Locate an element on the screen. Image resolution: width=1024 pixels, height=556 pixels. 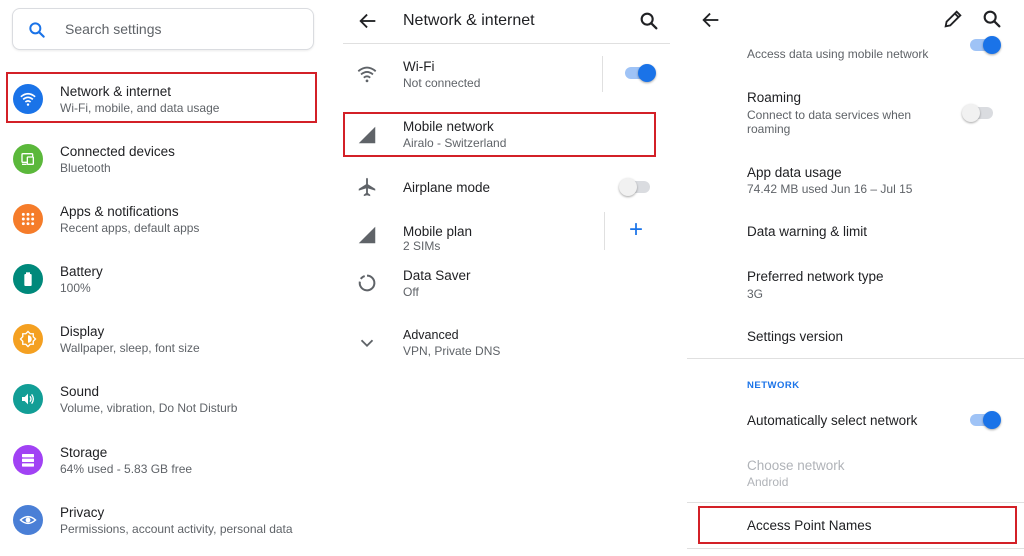
advanced-title: Advanced is located at coordinates (431, 335).